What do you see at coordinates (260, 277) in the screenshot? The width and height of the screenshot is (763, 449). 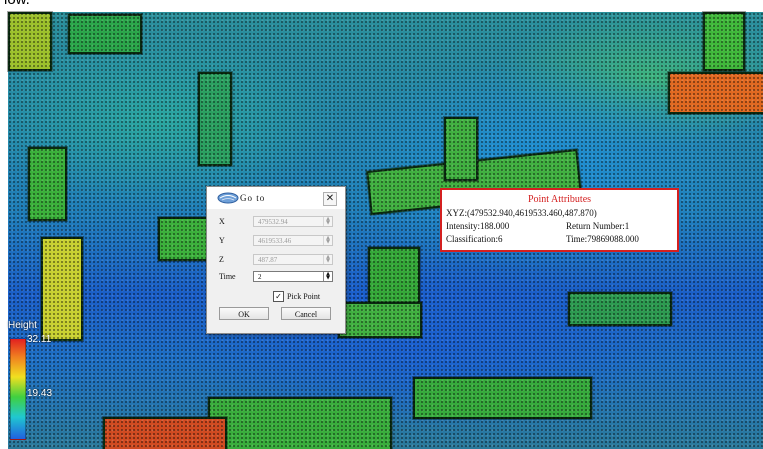 I see `time-value: 2` at bounding box center [260, 277].